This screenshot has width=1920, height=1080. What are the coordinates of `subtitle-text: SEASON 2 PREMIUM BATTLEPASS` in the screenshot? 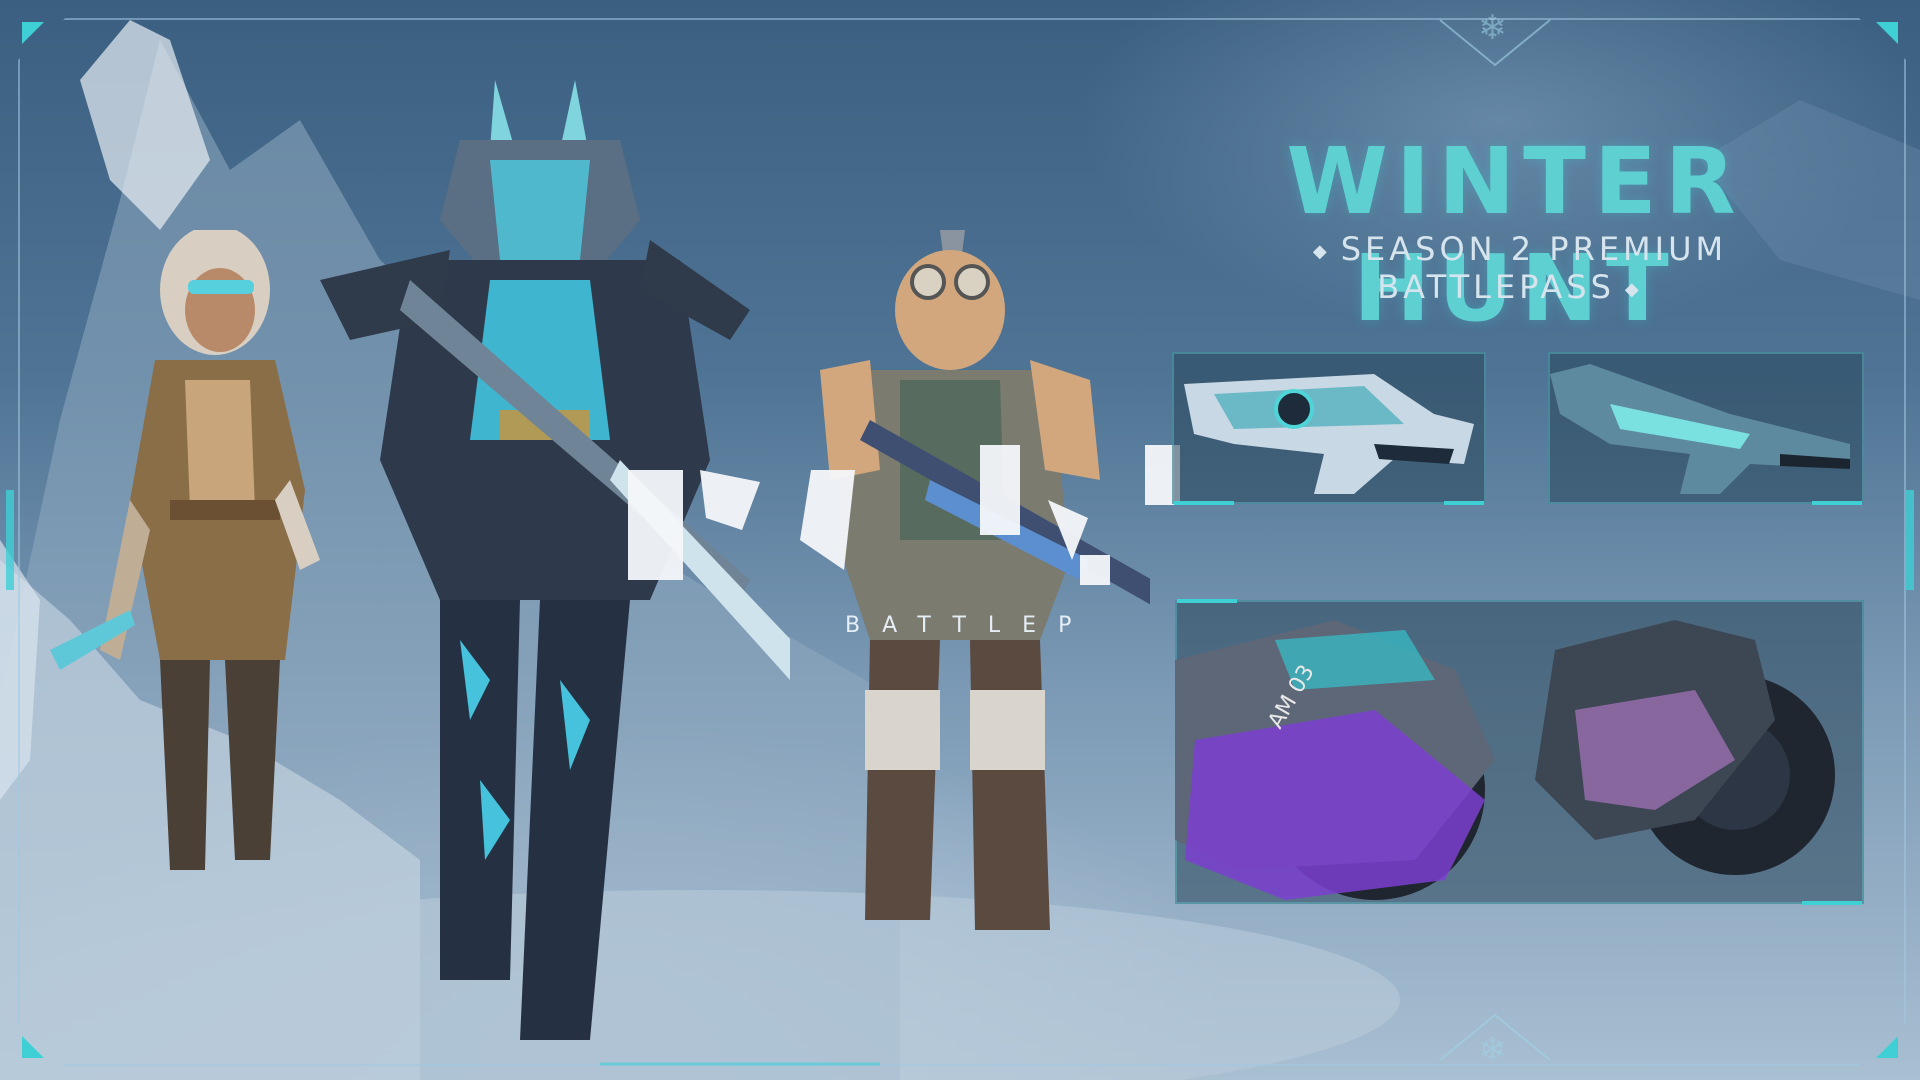 It's located at (1534, 268).